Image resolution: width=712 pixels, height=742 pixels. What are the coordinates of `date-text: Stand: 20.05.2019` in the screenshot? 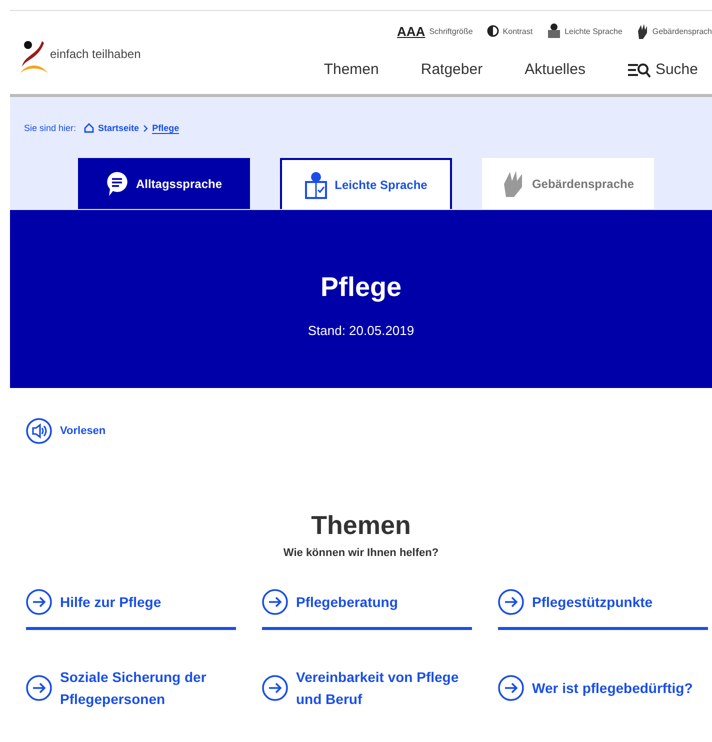 It's located at (361, 330).